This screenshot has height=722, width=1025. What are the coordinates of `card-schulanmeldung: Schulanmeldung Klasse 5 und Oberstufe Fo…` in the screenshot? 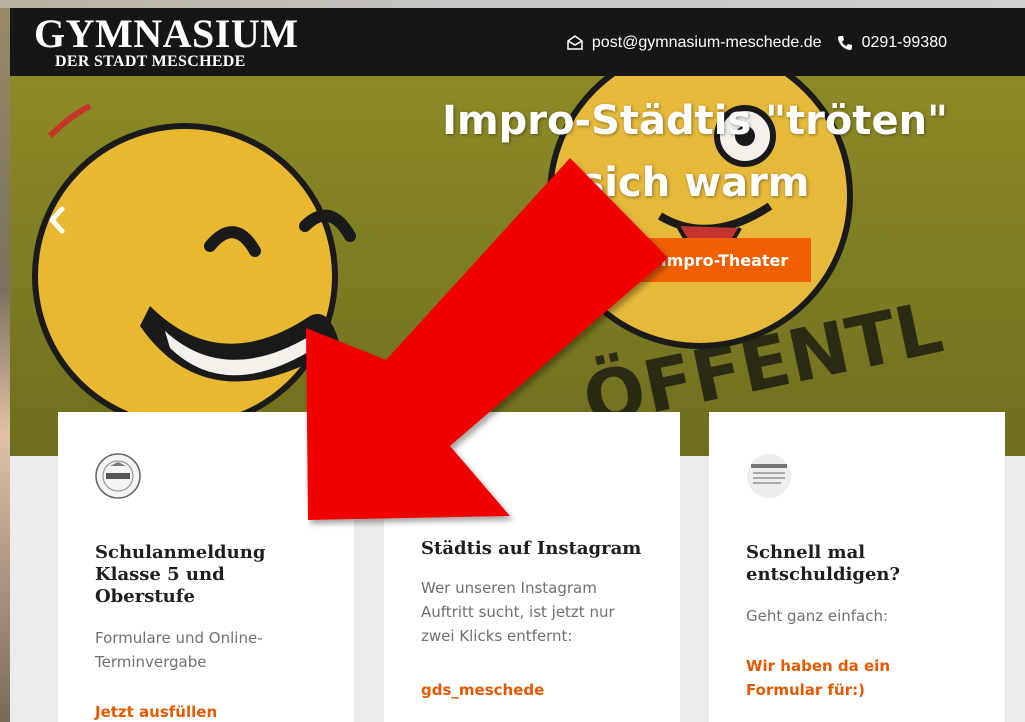 It's located at (206, 567).